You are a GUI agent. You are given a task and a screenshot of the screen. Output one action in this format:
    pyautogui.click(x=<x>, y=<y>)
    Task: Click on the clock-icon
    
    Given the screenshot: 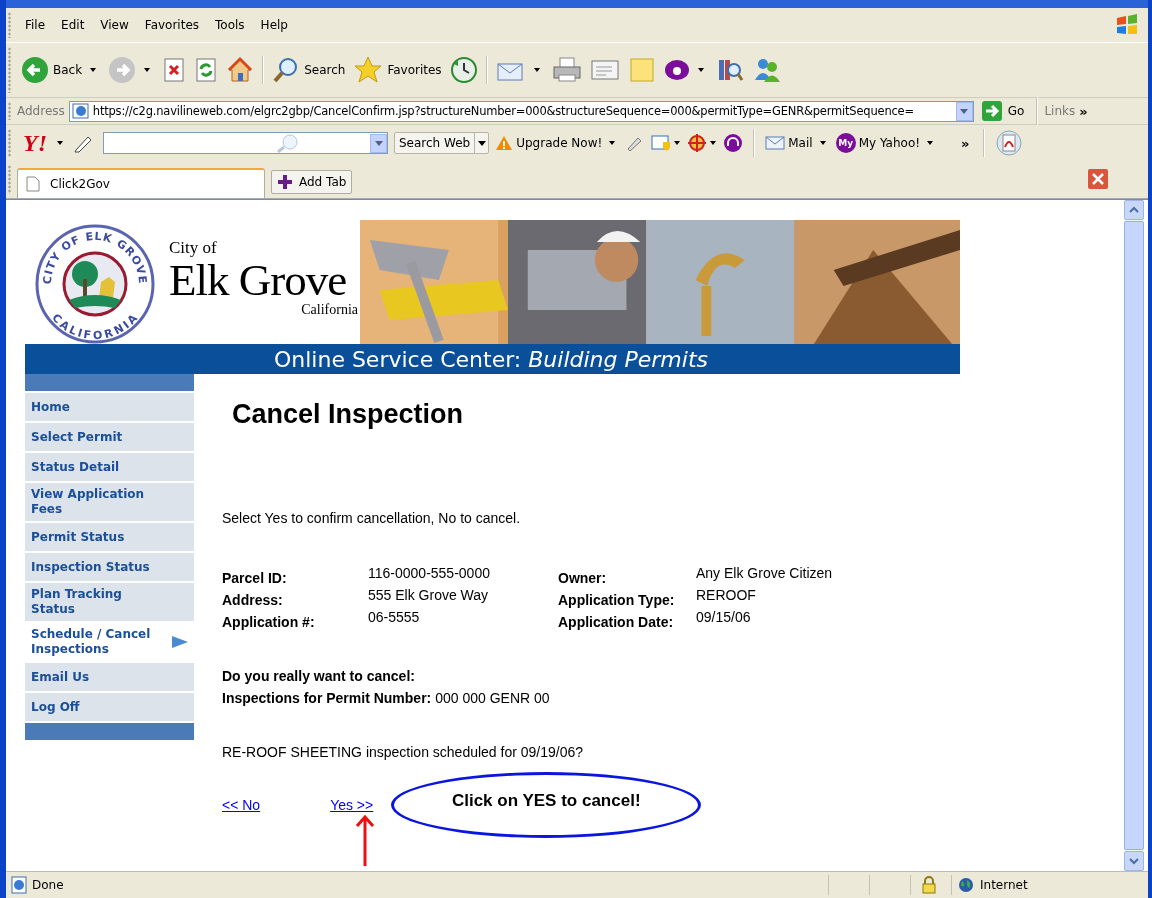 What is the action you would take?
    pyautogui.click(x=463, y=70)
    